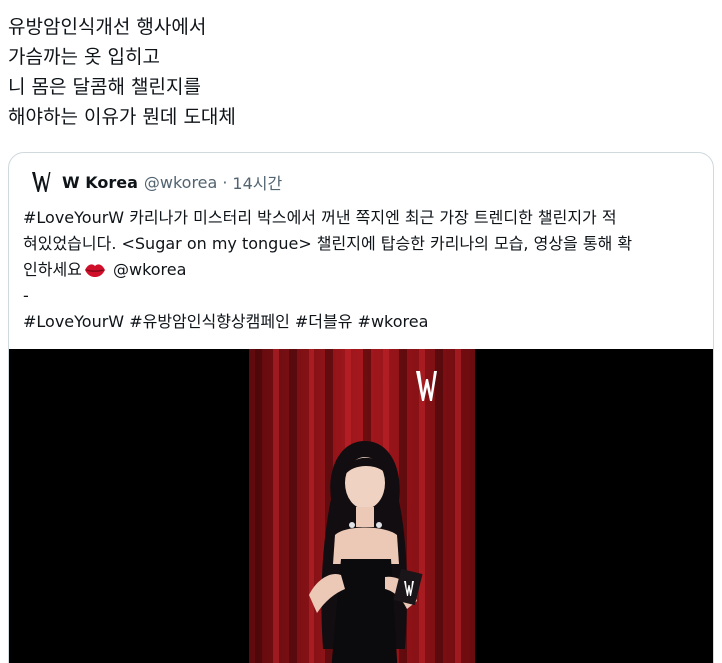 The width and height of the screenshot is (722, 663). Describe the element at coordinates (257, 182) in the screenshot. I see `quoted-timestamp: 14시간` at that location.